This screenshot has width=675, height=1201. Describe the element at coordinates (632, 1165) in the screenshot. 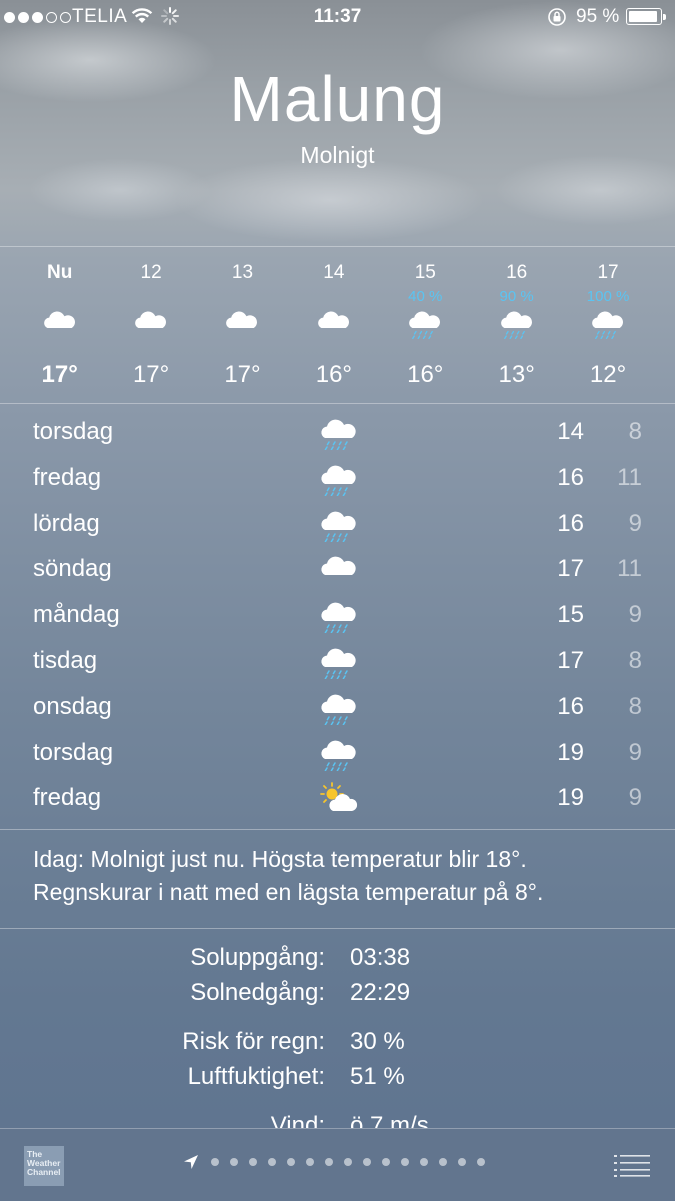

I see `list-icon` at that location.